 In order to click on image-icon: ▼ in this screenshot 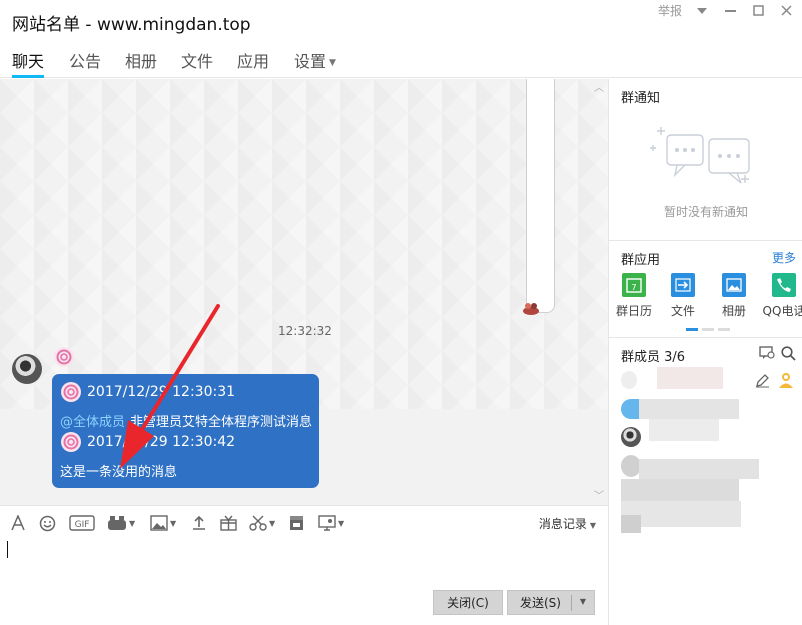, I will do `click(163, 523)`.